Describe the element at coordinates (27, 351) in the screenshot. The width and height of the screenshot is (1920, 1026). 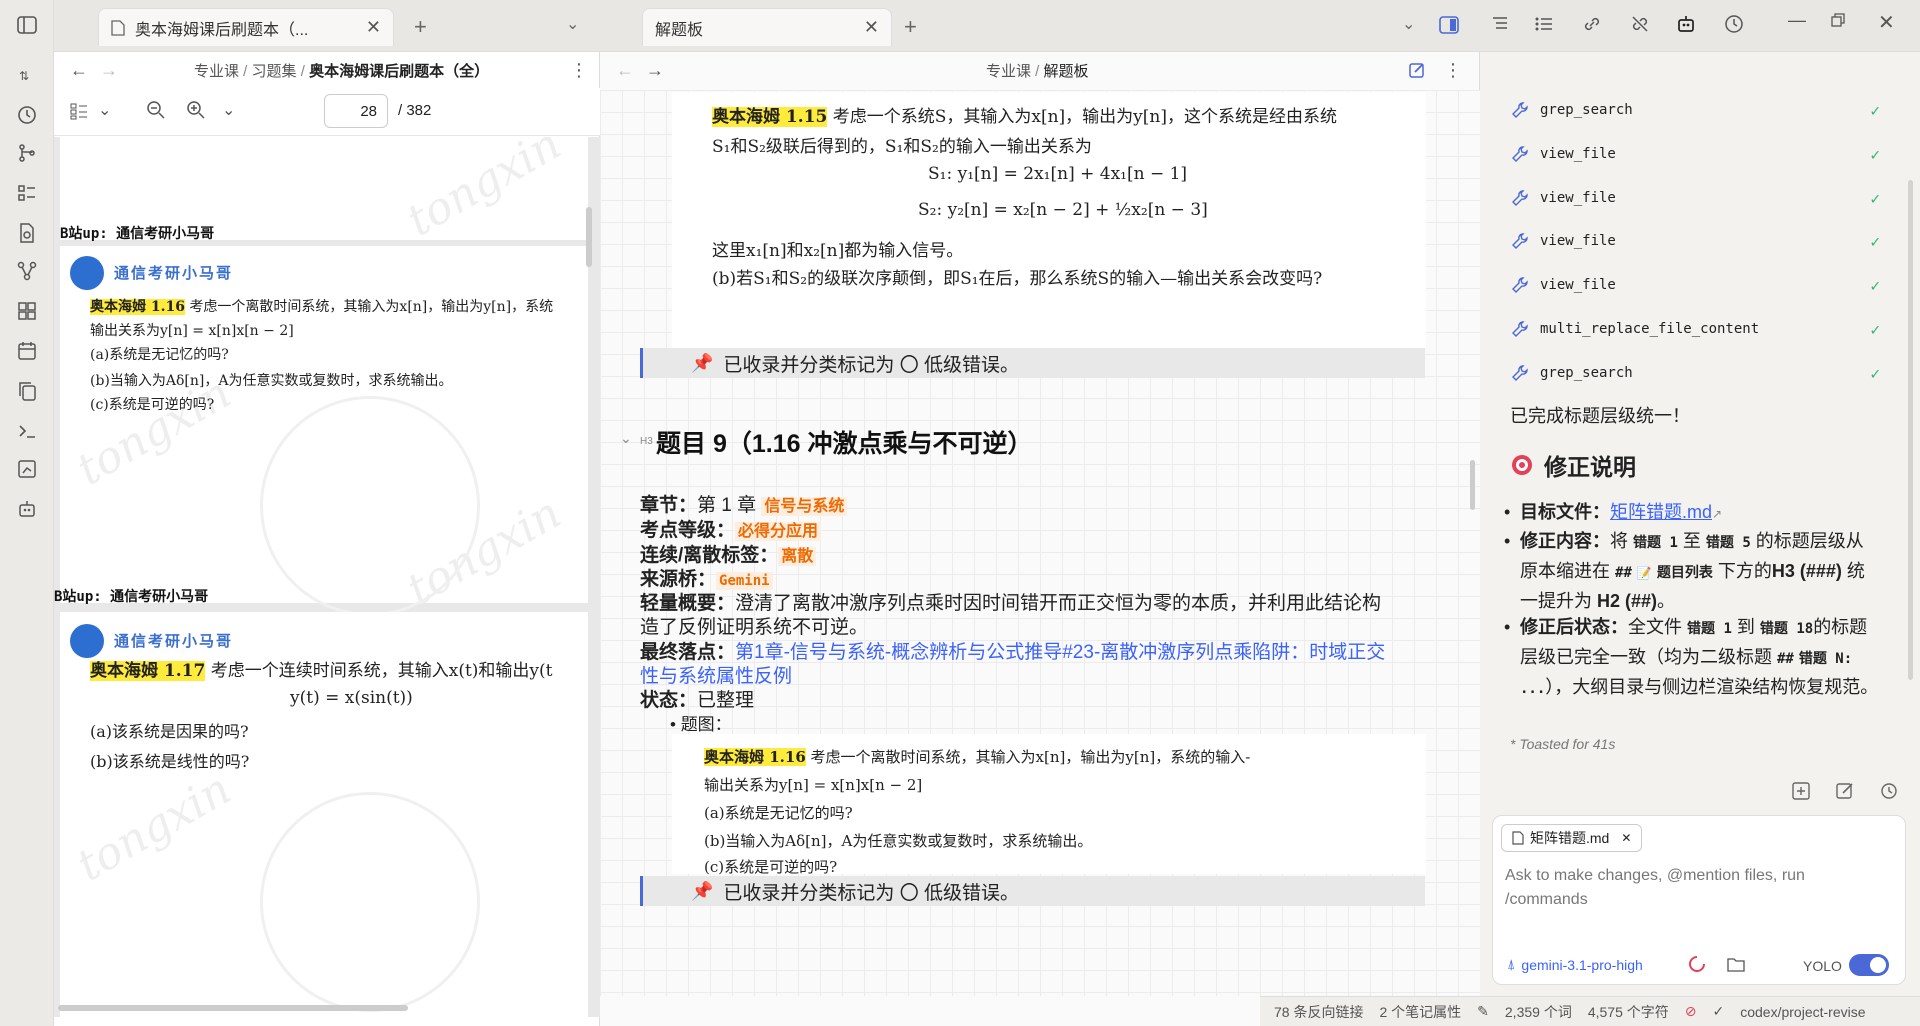
I see `calendar-icon` at that location.